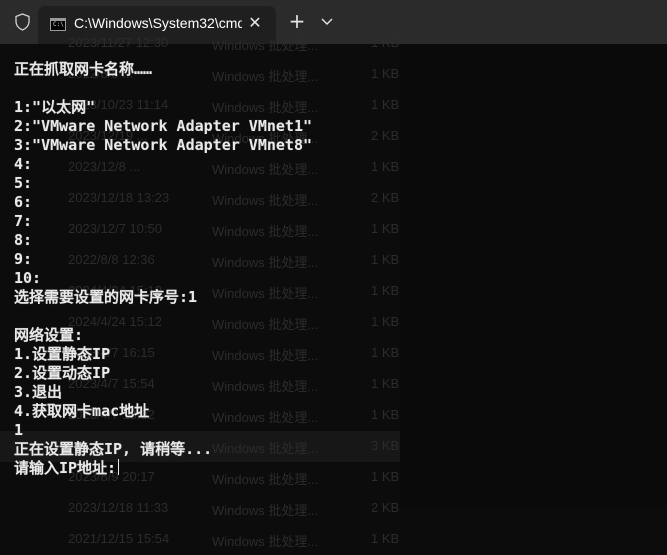  I want to click on console-line: 2:"VMware Network Adapter VMnet1", so click(163, 126).